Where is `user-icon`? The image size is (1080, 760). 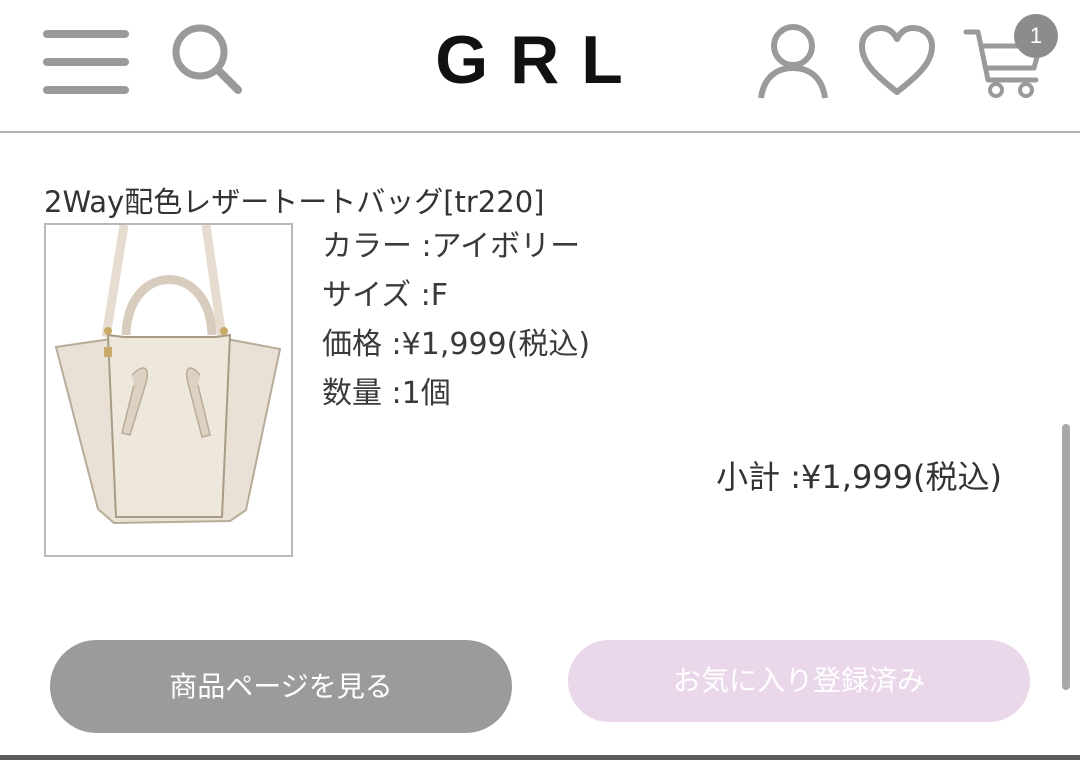 user-icon is located at coordinates (793, 64).